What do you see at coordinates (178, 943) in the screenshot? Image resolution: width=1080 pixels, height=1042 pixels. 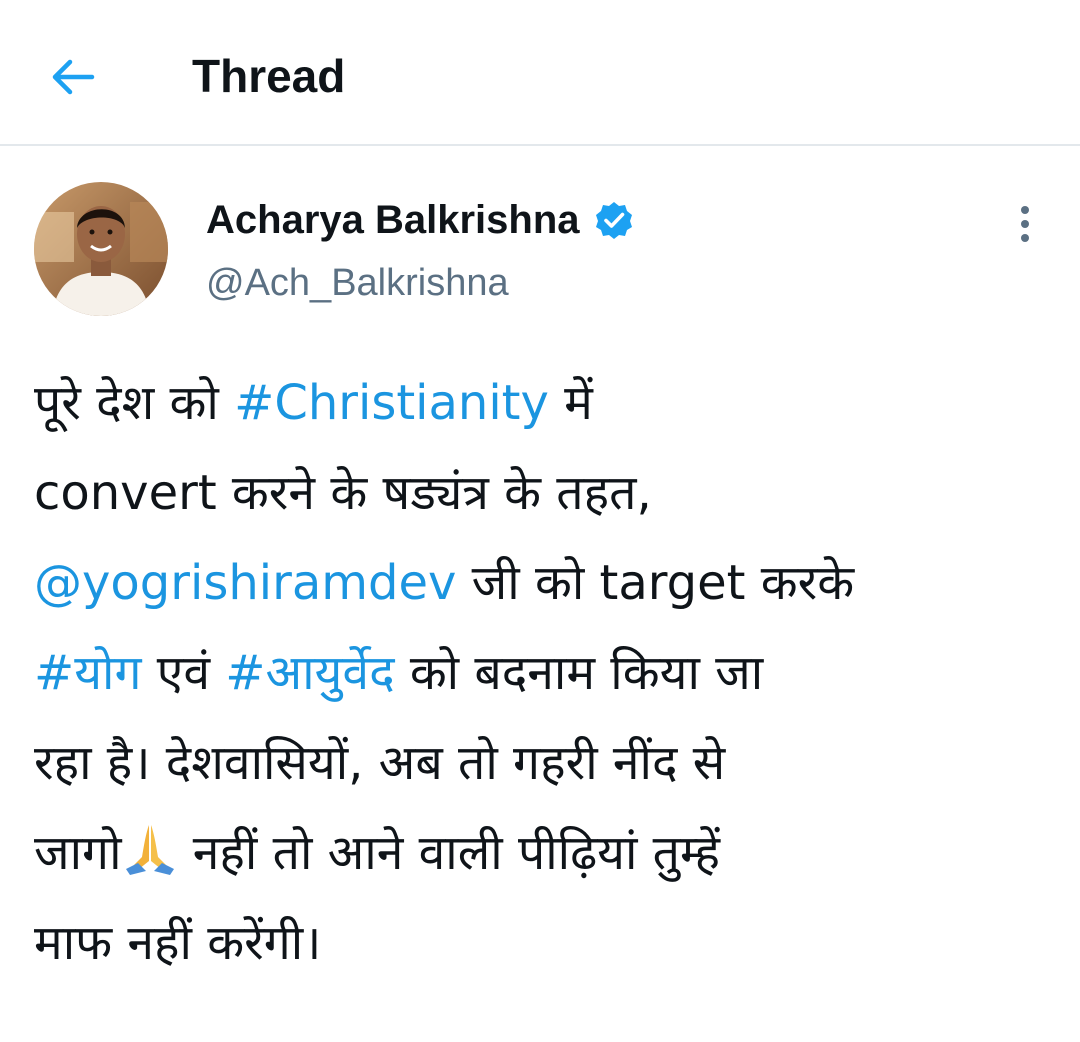 I see `tweet-text-segment: माफ नहीं करेंगी।` at bounding box center [178, 943].